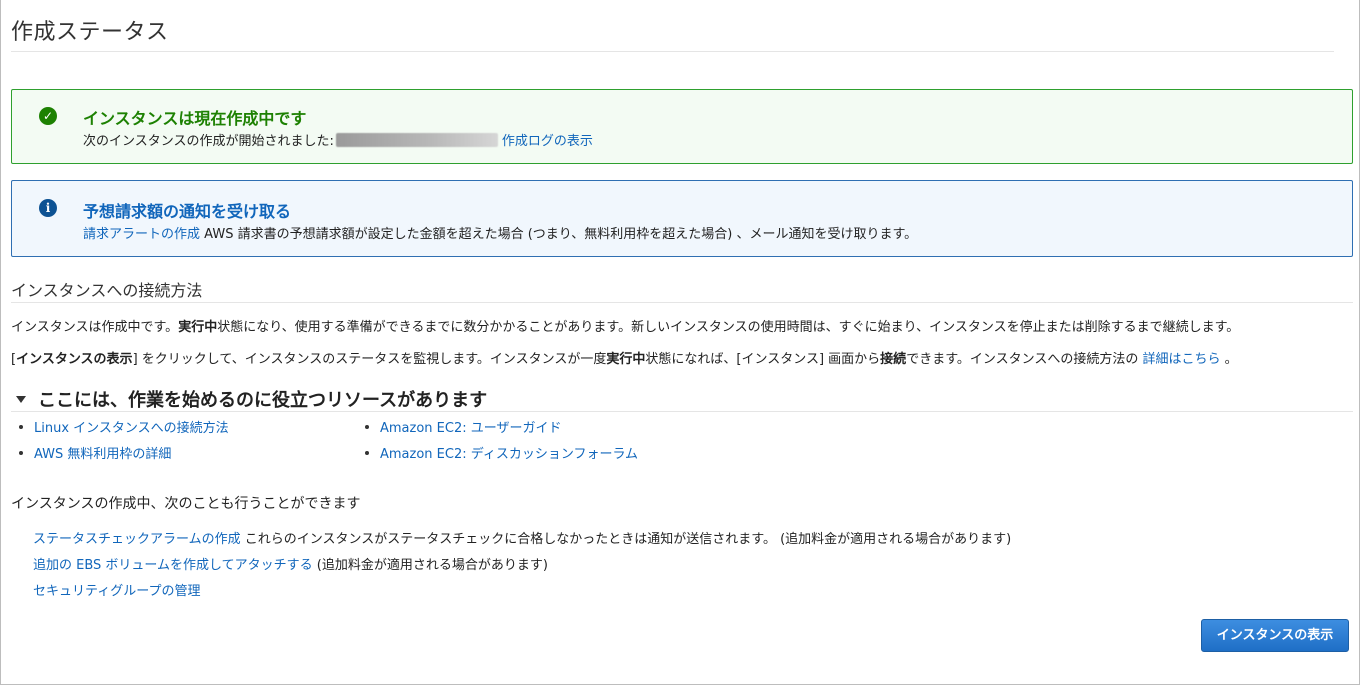 The height and width of the screenshot is (685, 1360). What do you see at coordinates (1024, 359) in the screenshot?
I see `p2-text-g: できます。インスタンスへの接続方法の` at bounding box center [1024, 359].